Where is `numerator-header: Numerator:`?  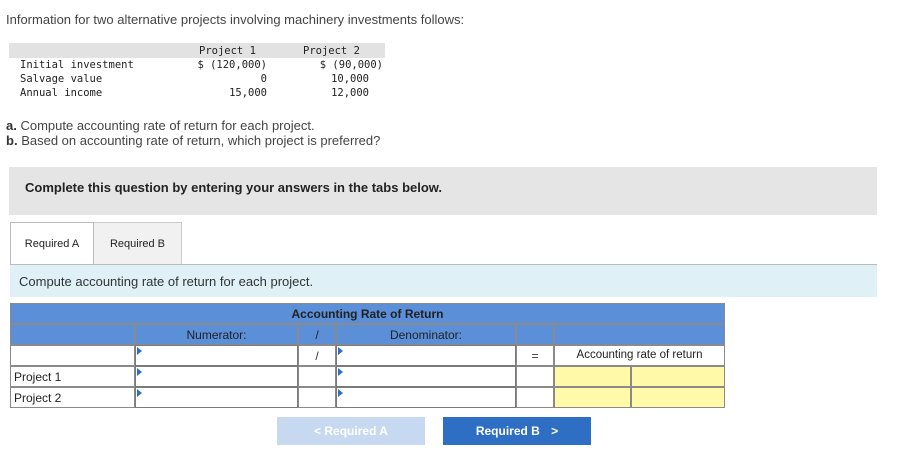 numerator-header: Numerator: is located at coordinates (216, 335).